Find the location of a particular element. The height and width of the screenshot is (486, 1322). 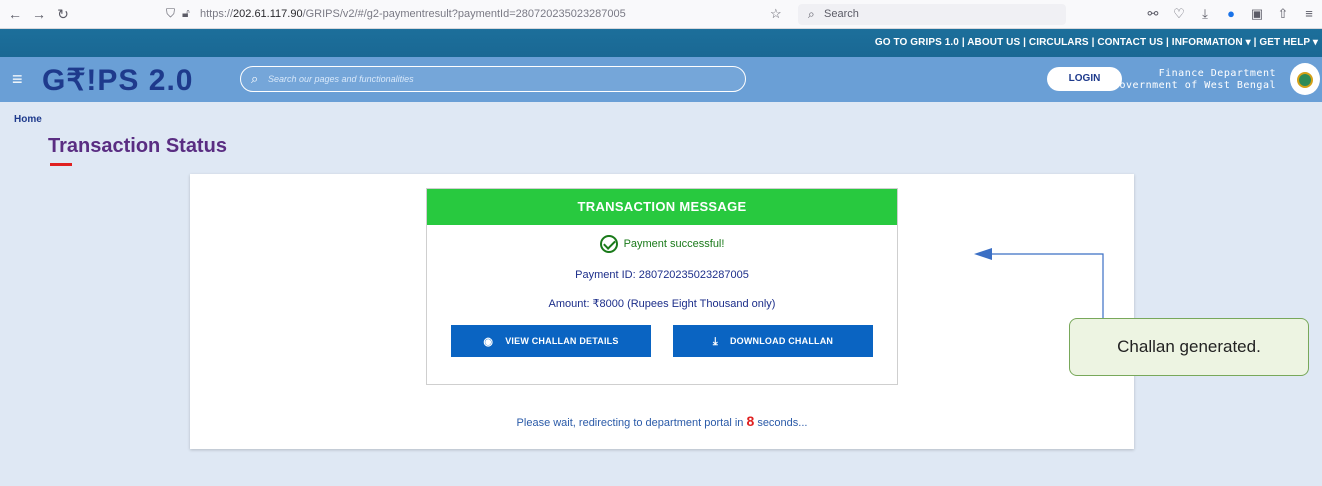

back-arrow-icon: ← is located at coordinates (15, 14).